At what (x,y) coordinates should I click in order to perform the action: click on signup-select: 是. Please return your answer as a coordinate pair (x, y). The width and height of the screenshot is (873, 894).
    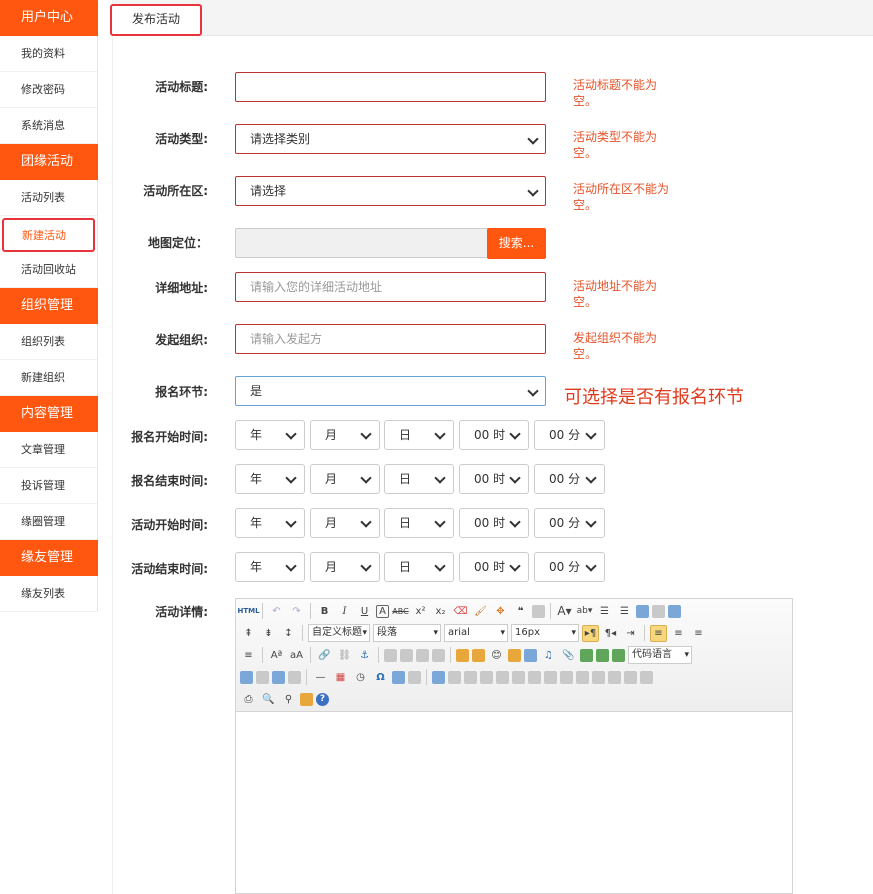
    Looking at the image, I should click on (390, 391).